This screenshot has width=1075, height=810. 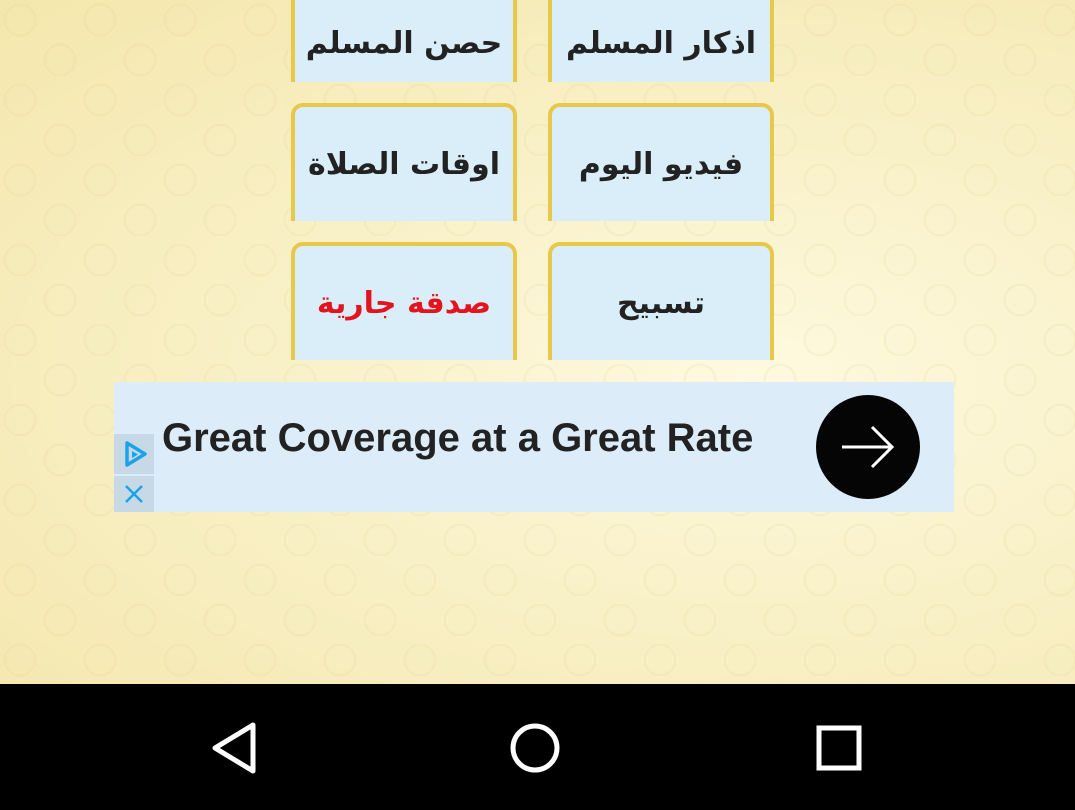 What do you see at coordinates (868, 447) in the screenshot?
I see `arrow-right-icon` at bounding box center [868, 447].